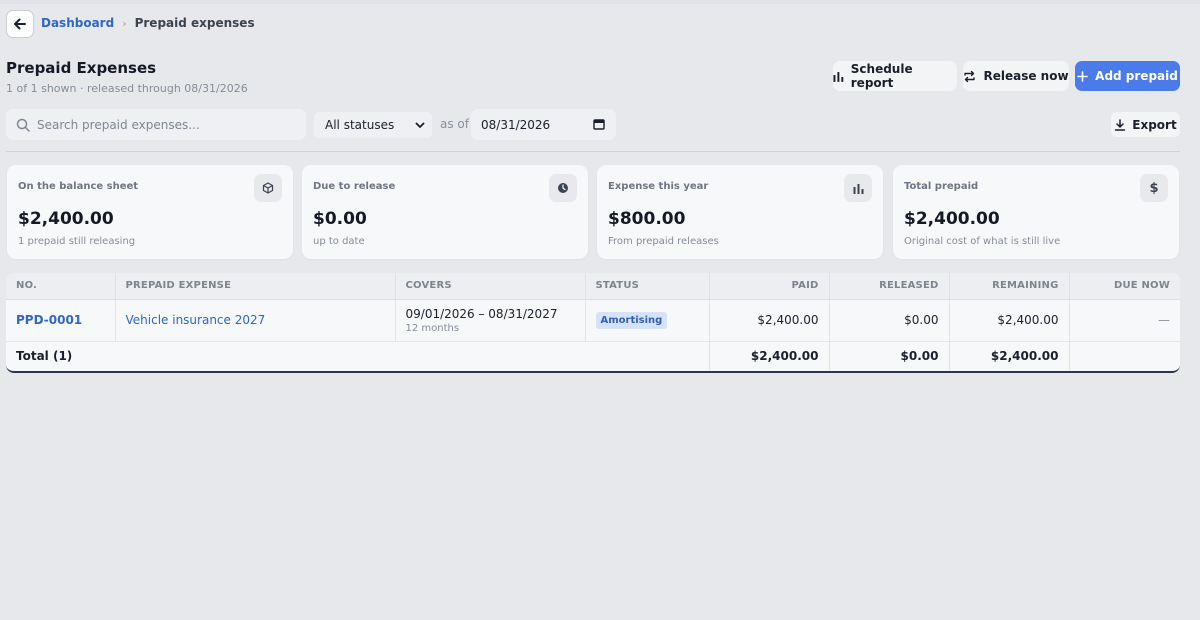  Describe the element at coordinates (982, 241) in the screenshot. I see `stat-card-note: Original cost of what is still live` at that location.